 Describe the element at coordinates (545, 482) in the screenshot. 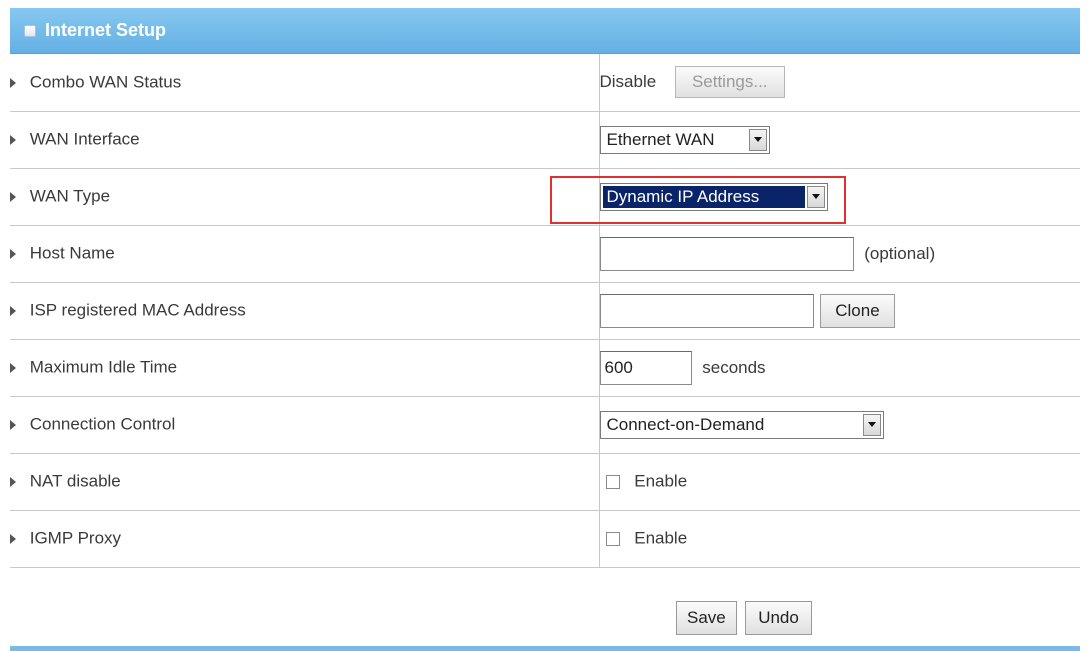

I see `row-nat-disable: NAT disable Enable` at that location.